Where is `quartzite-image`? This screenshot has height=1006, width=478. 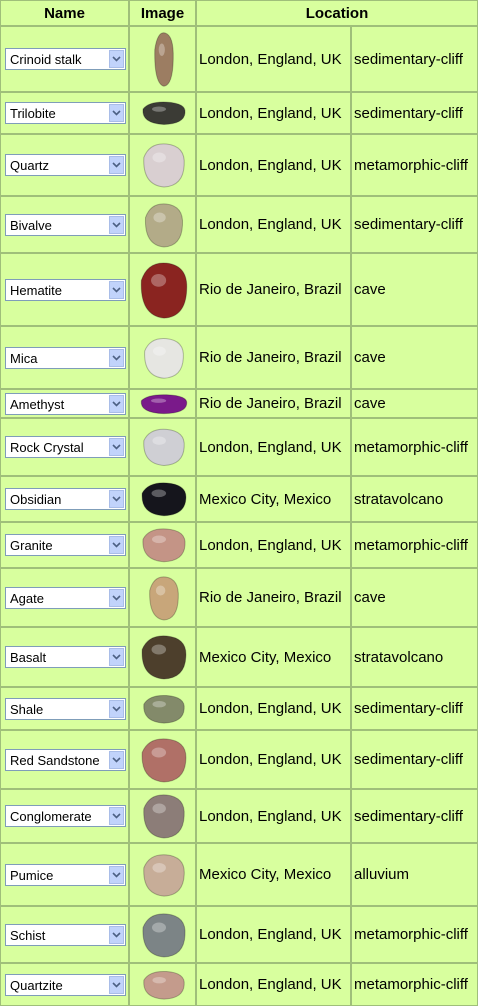
quartzite-image is located at coordinates (164, 985).